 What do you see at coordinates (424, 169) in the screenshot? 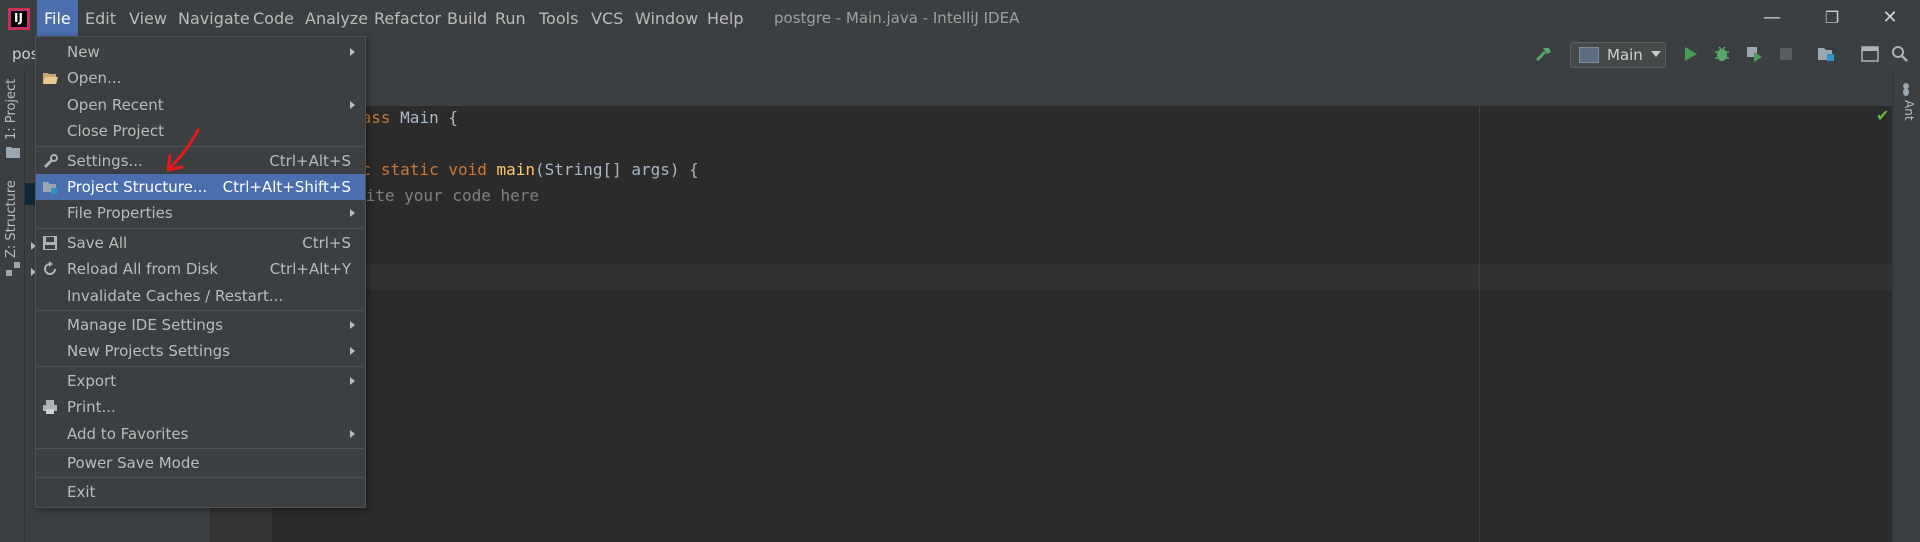
I see `code-token: ic static void` at bounding box center [424, 169].